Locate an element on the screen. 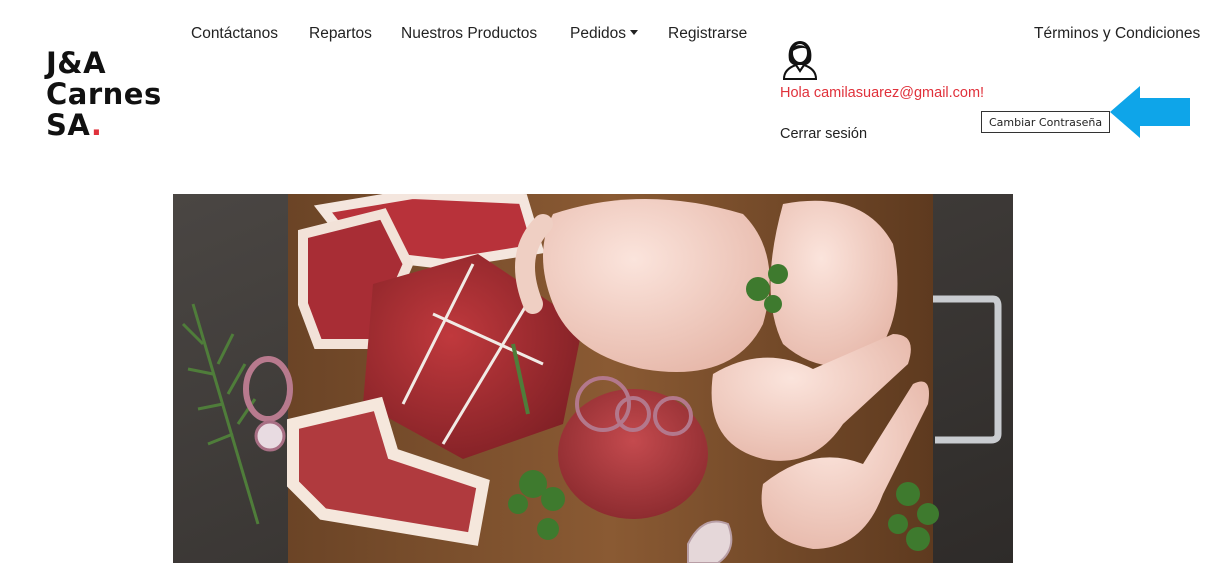  nav-terms: Términos y Condiciones is located at coordinates (1117, 34).